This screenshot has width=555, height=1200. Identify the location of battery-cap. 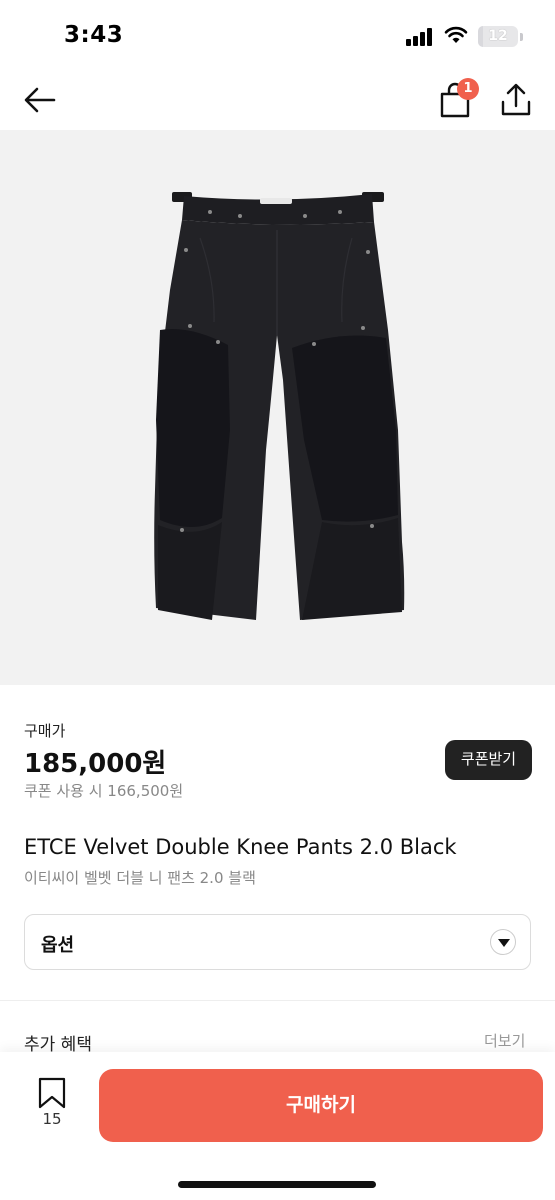
(521, 37).